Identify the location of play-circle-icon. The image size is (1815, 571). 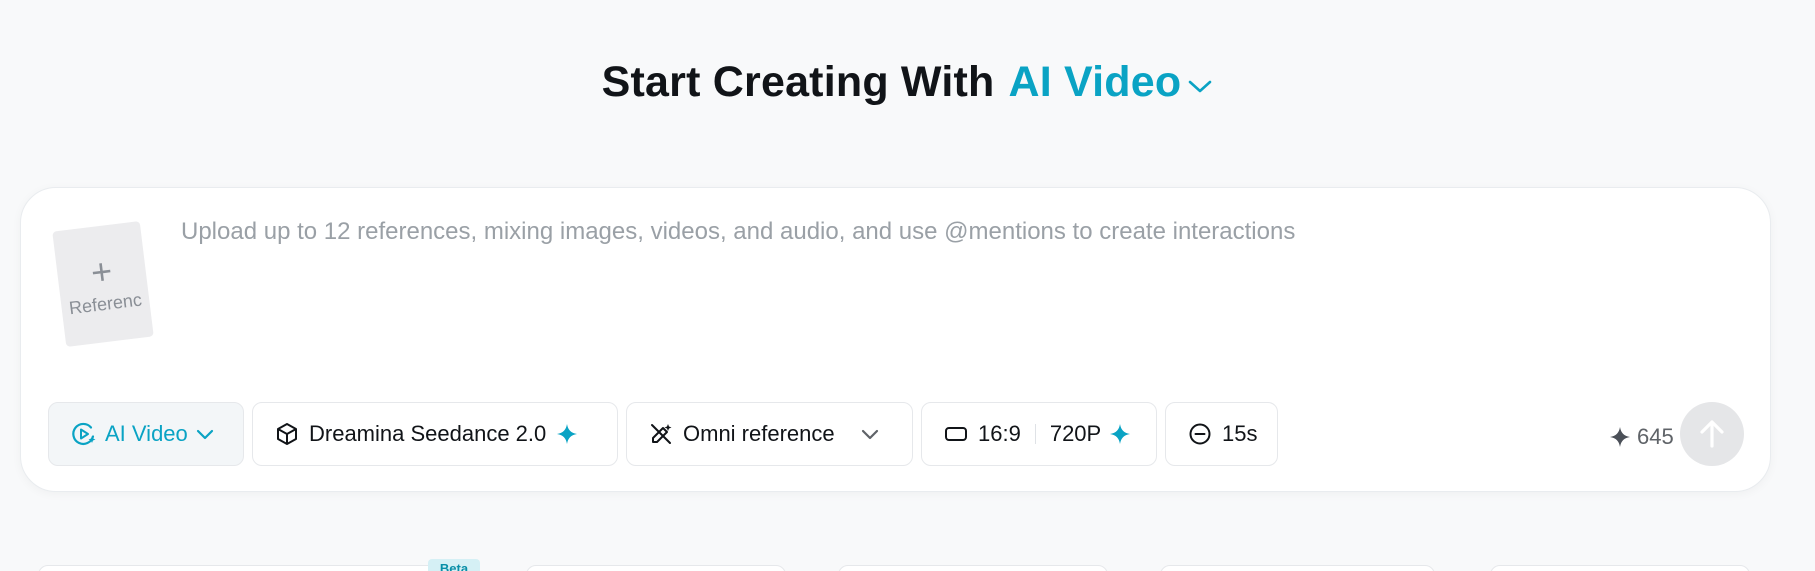
(84, 434).